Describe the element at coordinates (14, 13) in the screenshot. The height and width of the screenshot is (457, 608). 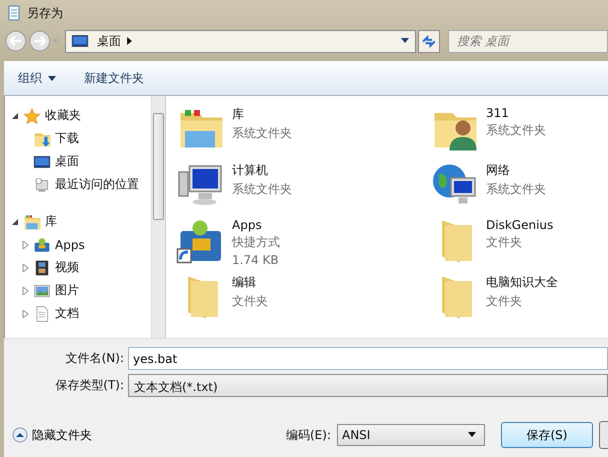
I see `notepad-icon` at that location.